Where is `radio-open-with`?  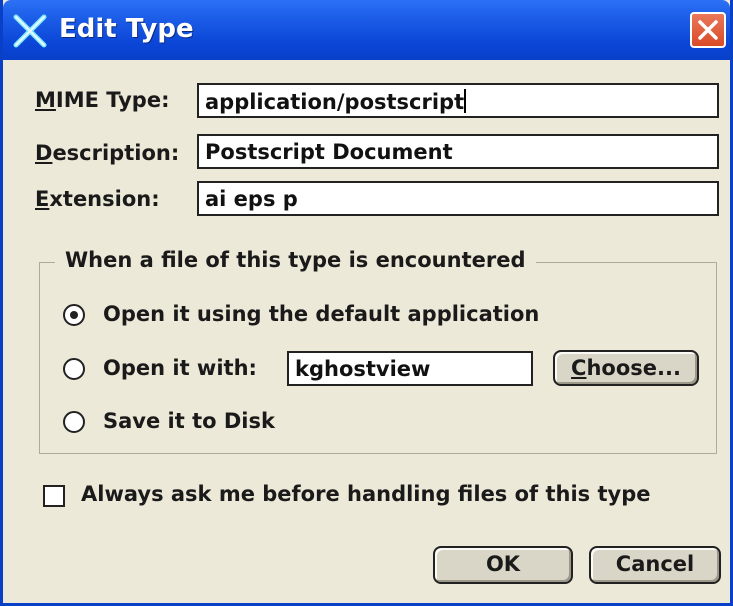
radio-open-with is located at coordinates (74, 369).